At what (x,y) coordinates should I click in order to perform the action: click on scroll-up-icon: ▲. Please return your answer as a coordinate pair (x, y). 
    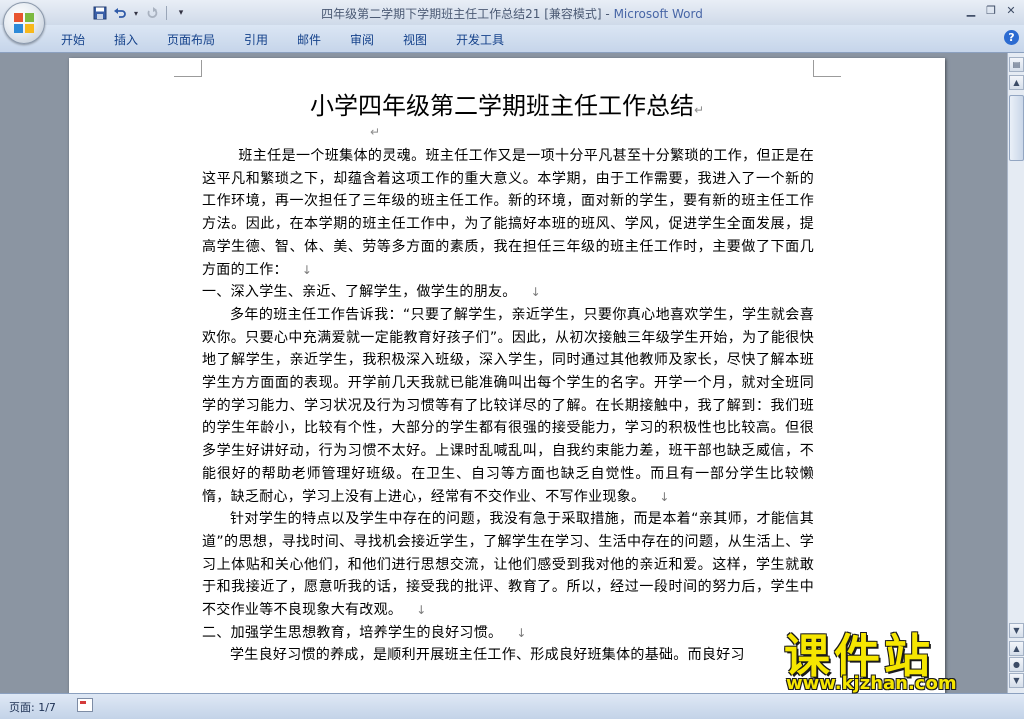
    Looking at the image, I should click on (1016, 82).